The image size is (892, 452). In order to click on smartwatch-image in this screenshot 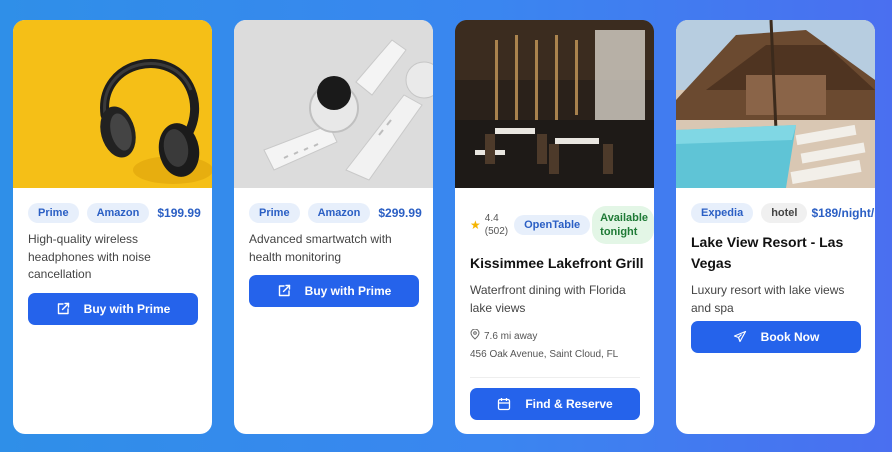, I will do `click(333, 104)`.